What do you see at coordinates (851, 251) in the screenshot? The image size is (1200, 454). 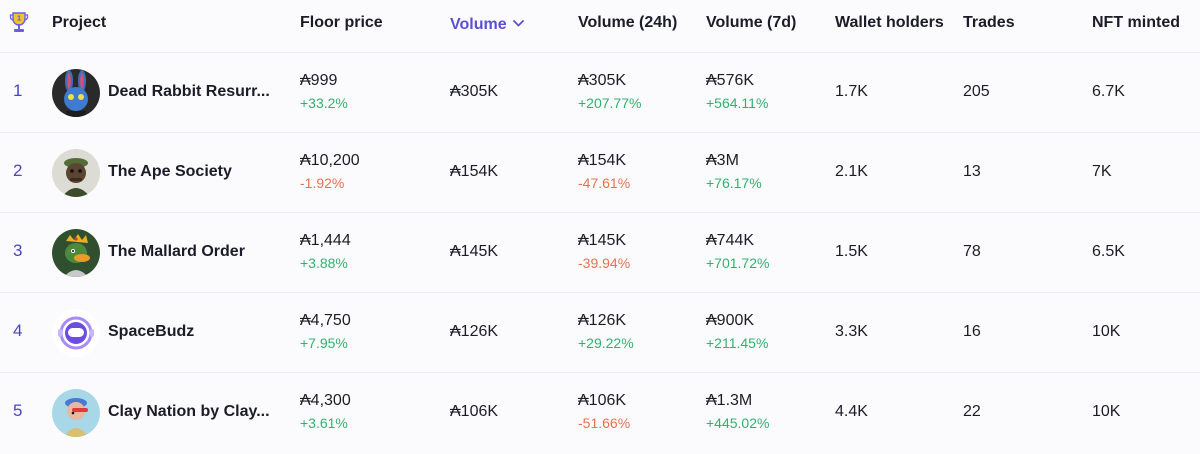 I see `wallet-holders: 1.5K` at bounding box center [851, 251].